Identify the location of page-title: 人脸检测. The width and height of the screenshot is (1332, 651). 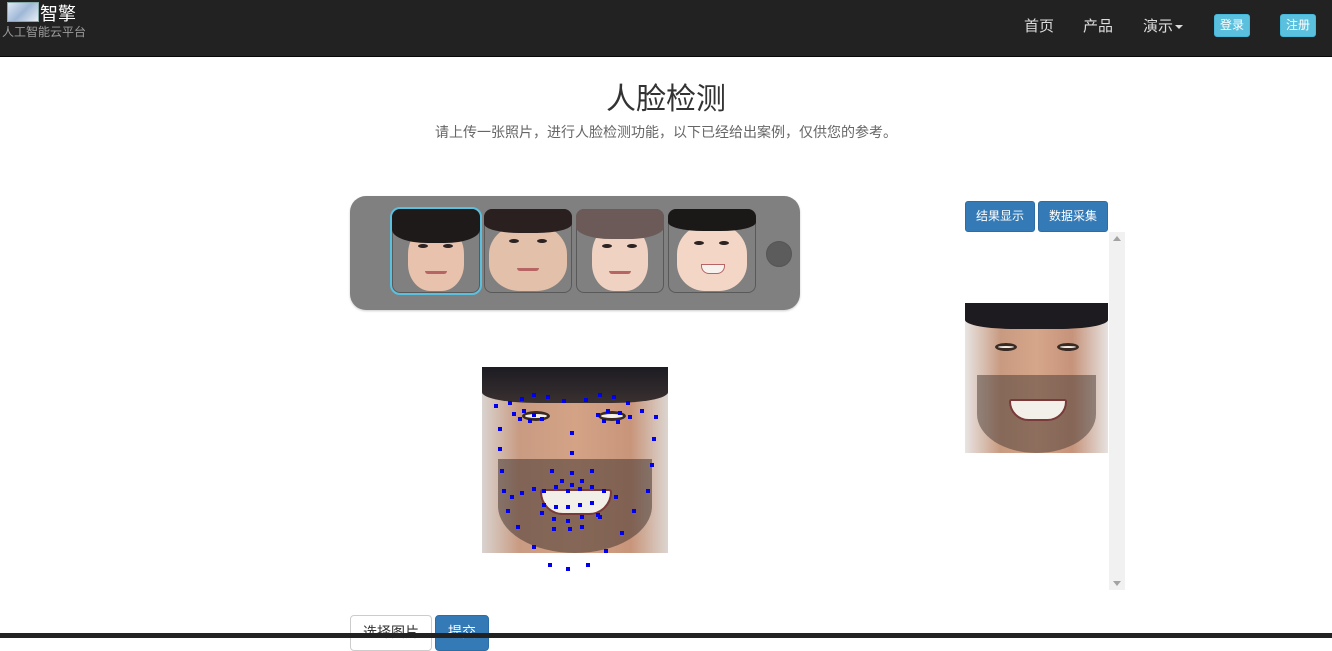
(666, 99).